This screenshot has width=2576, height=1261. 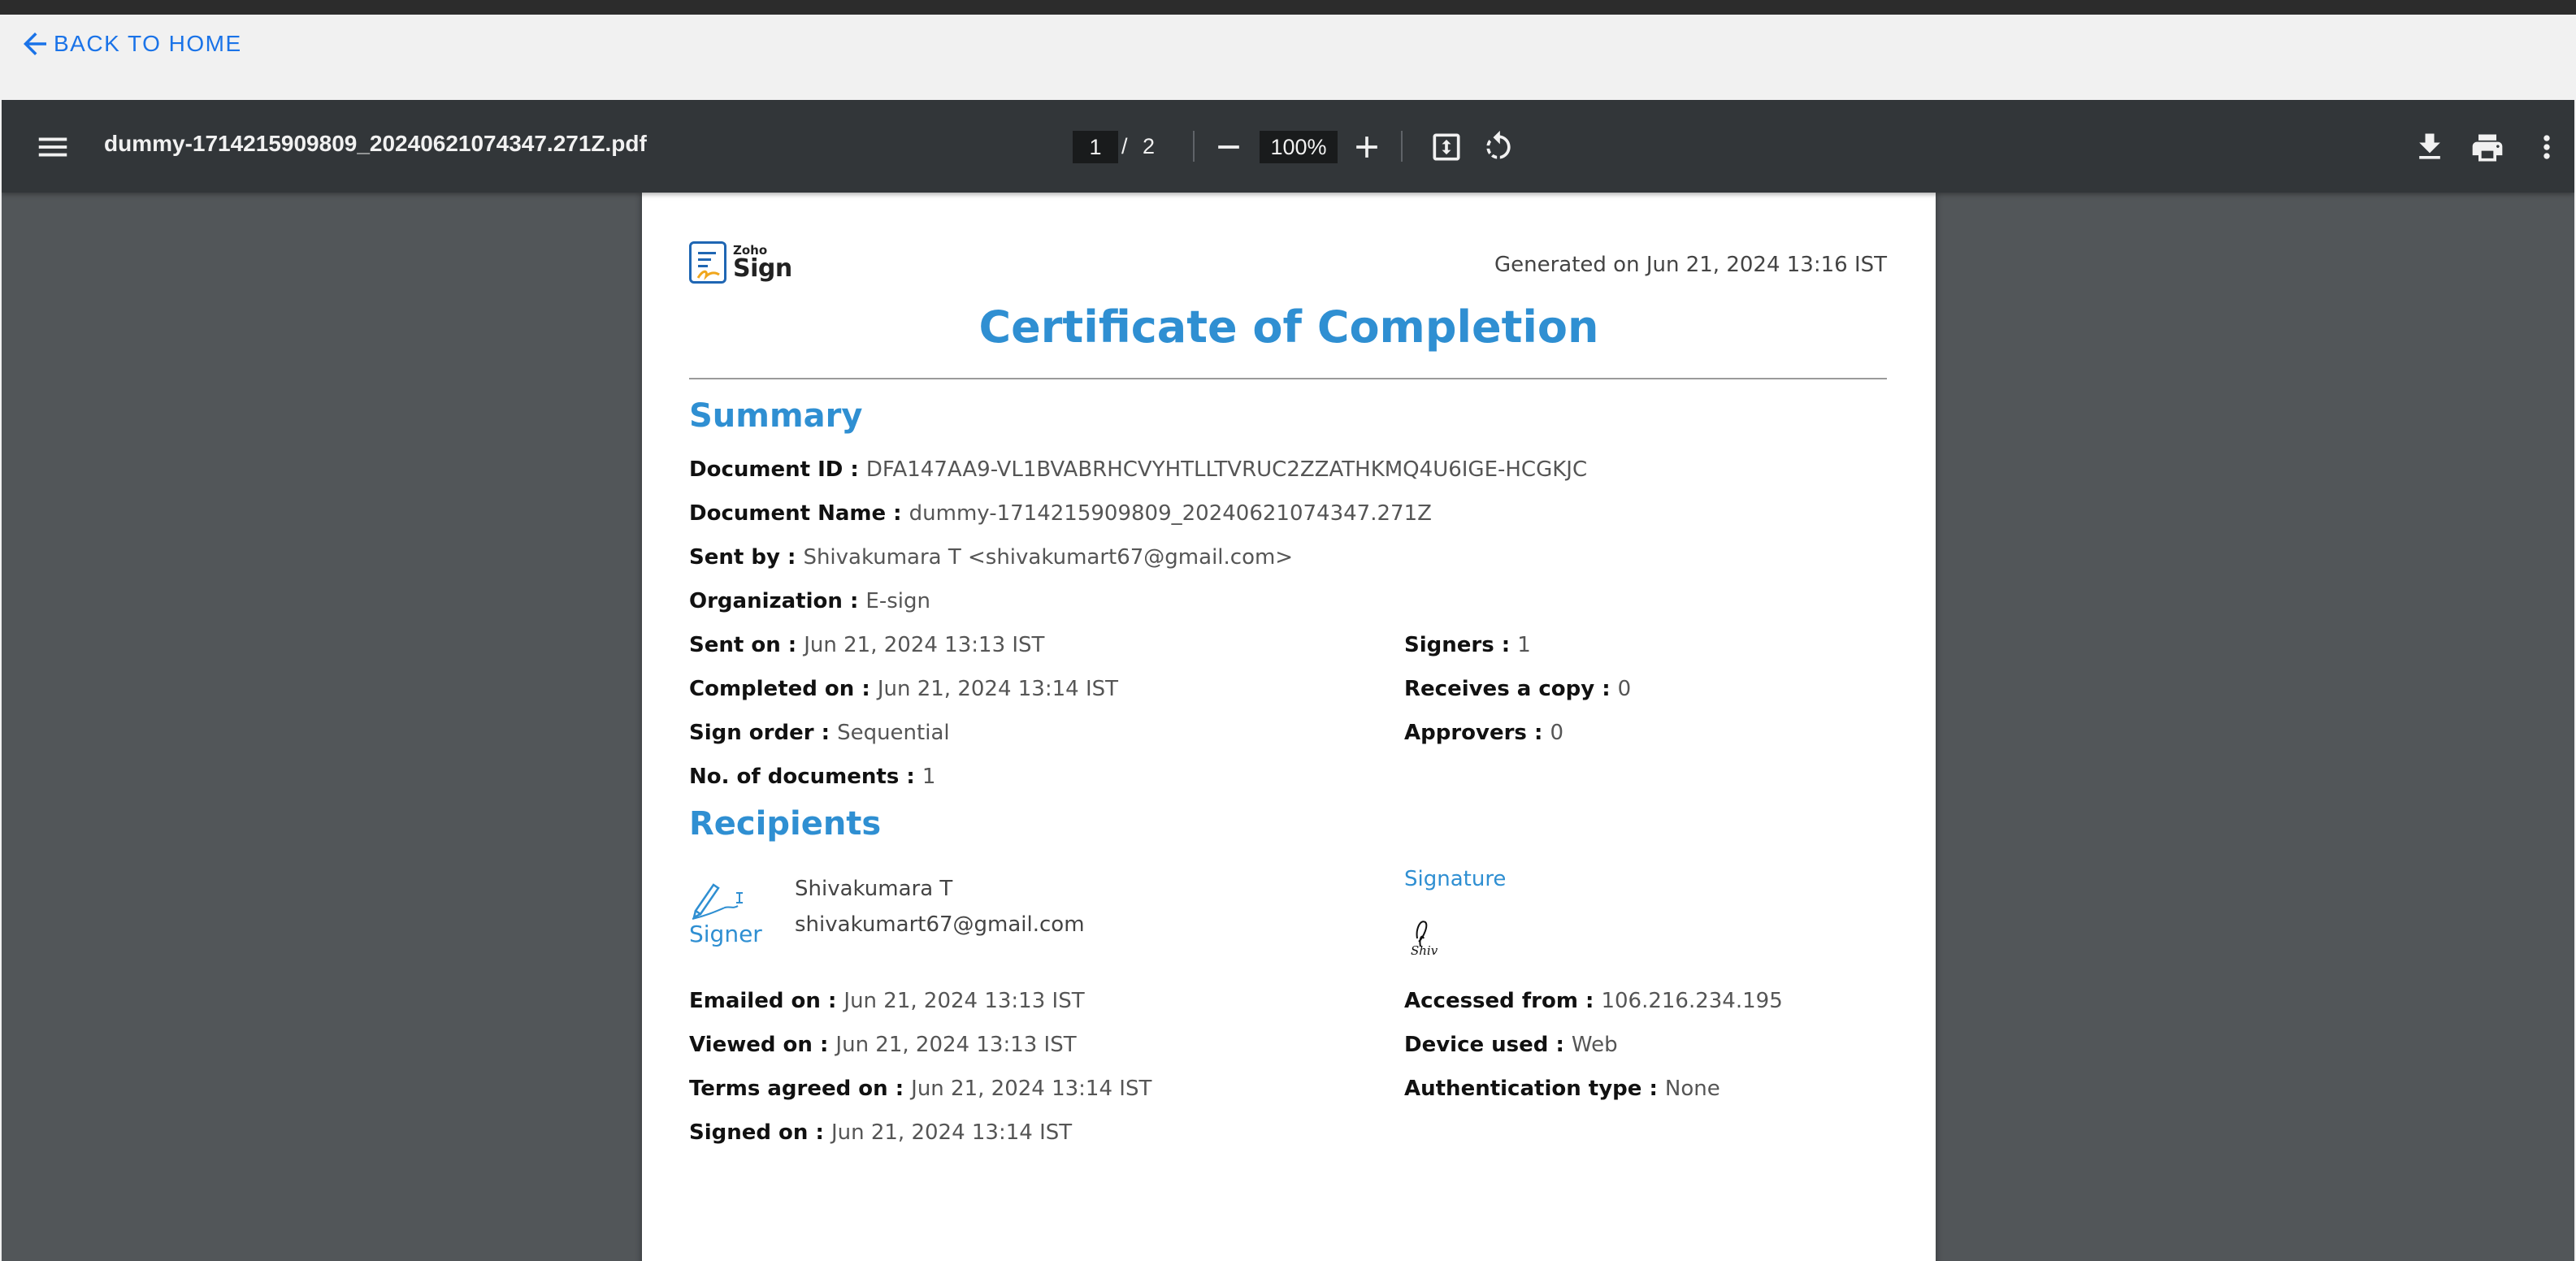 I want to click on row-label: Organization, so click(x=766, y=601).